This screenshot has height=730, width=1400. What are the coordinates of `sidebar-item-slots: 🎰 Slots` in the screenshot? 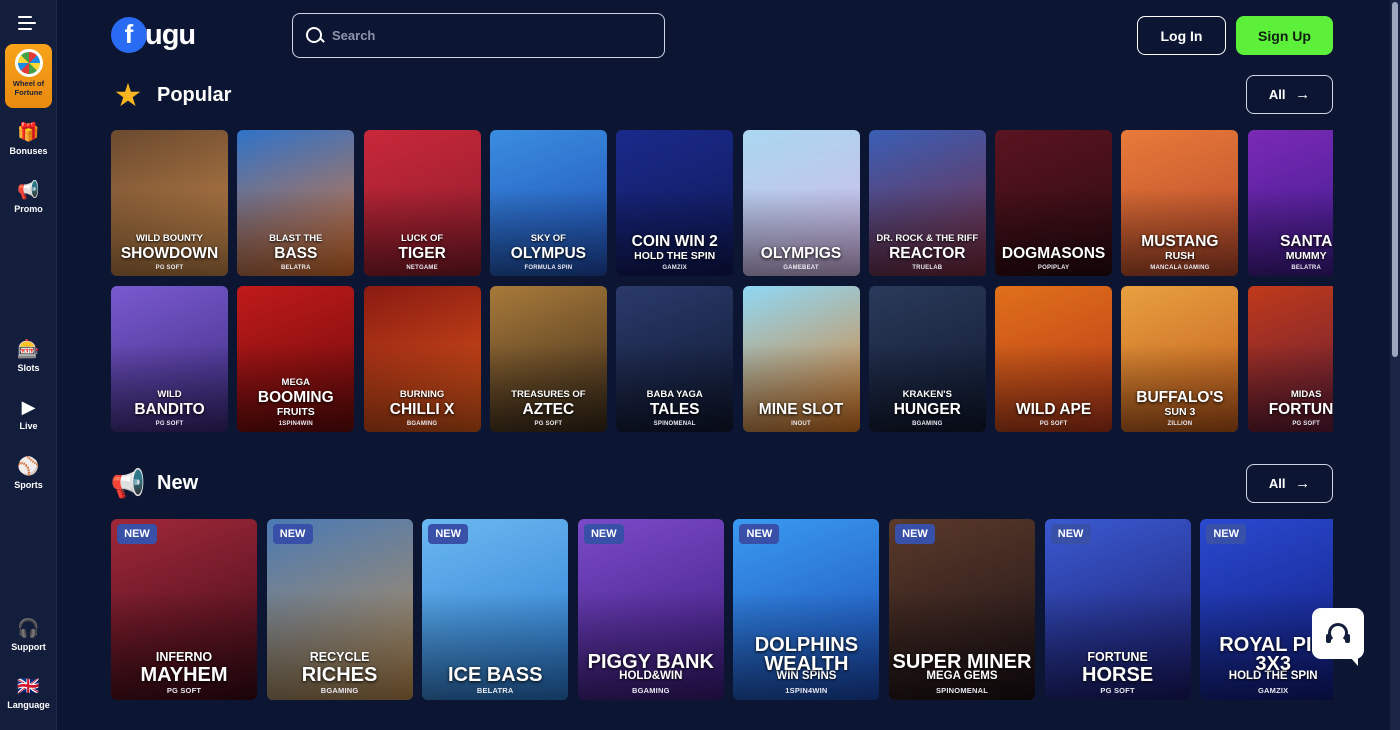 It's located at (28, 356).